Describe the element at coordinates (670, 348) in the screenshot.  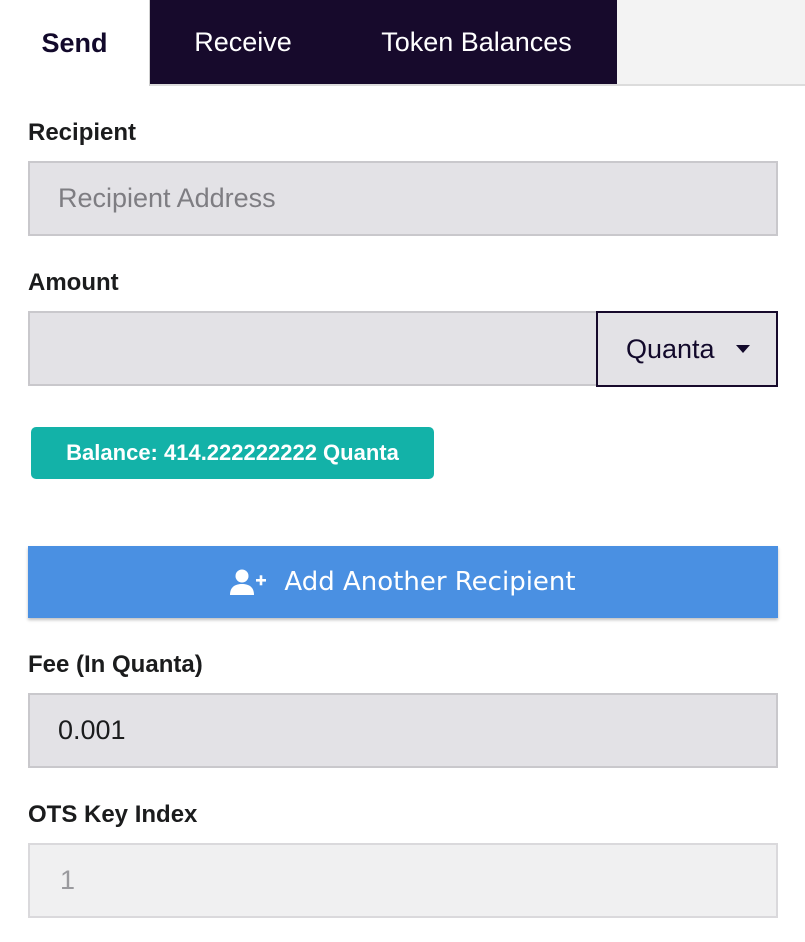
I see `amount-unit-value: Quanta` at that location.